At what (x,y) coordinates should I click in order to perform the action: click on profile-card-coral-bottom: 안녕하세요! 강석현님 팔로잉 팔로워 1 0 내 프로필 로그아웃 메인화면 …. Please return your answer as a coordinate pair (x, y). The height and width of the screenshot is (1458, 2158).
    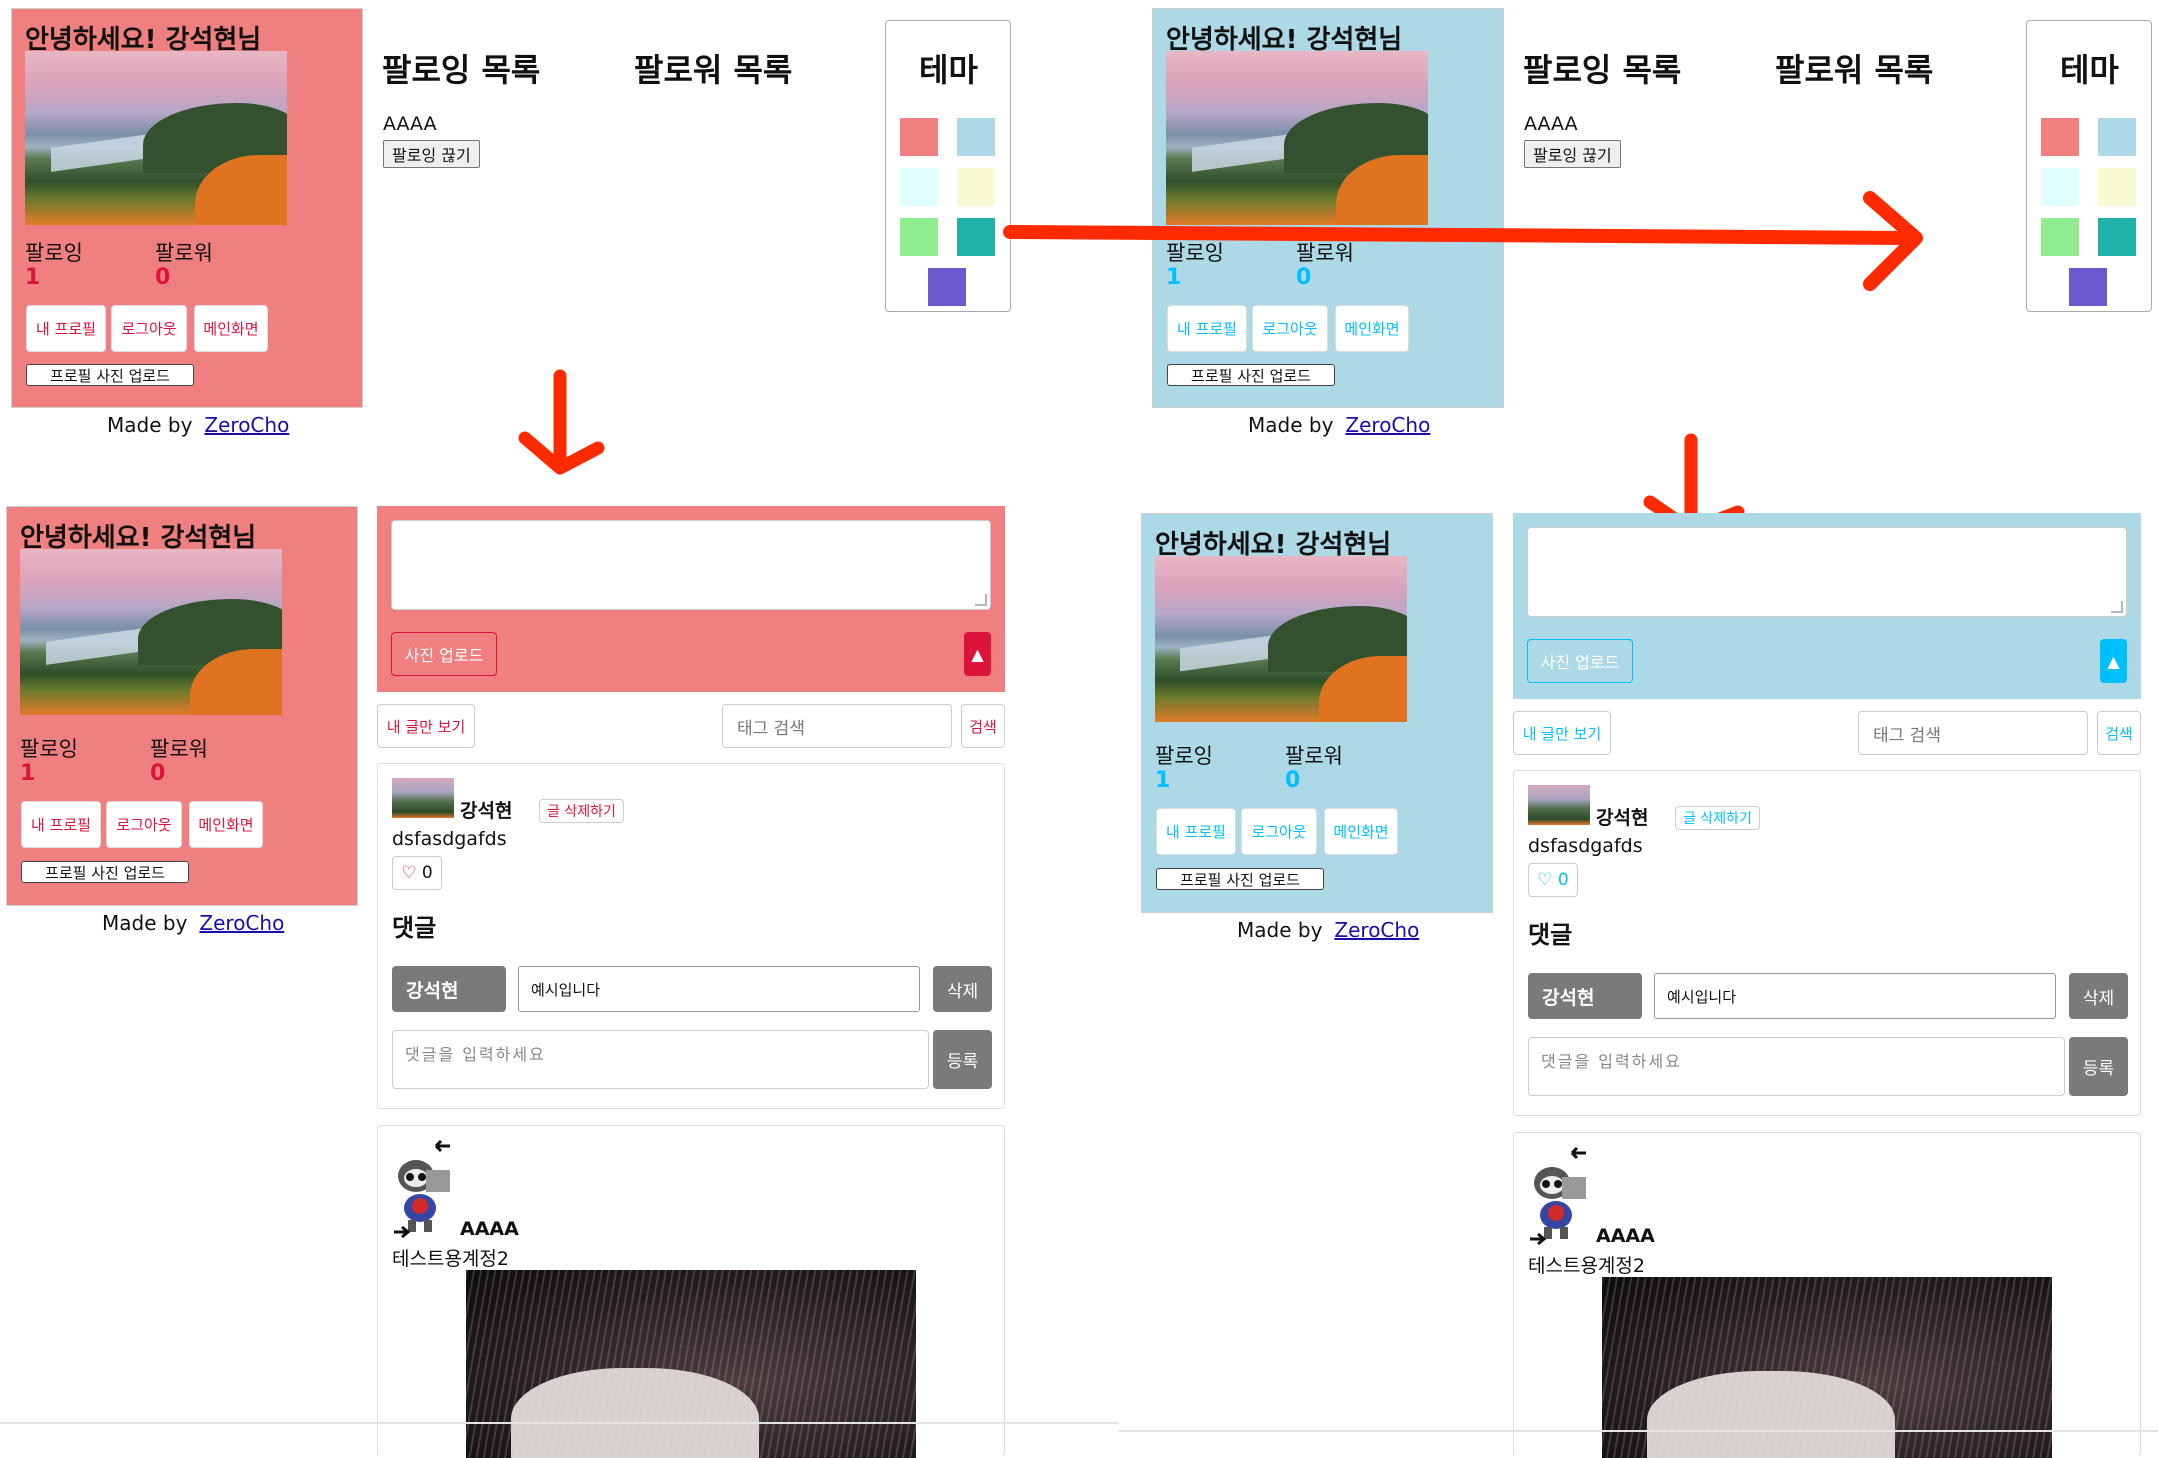
    Looking at the image, I should click on (182, 706).